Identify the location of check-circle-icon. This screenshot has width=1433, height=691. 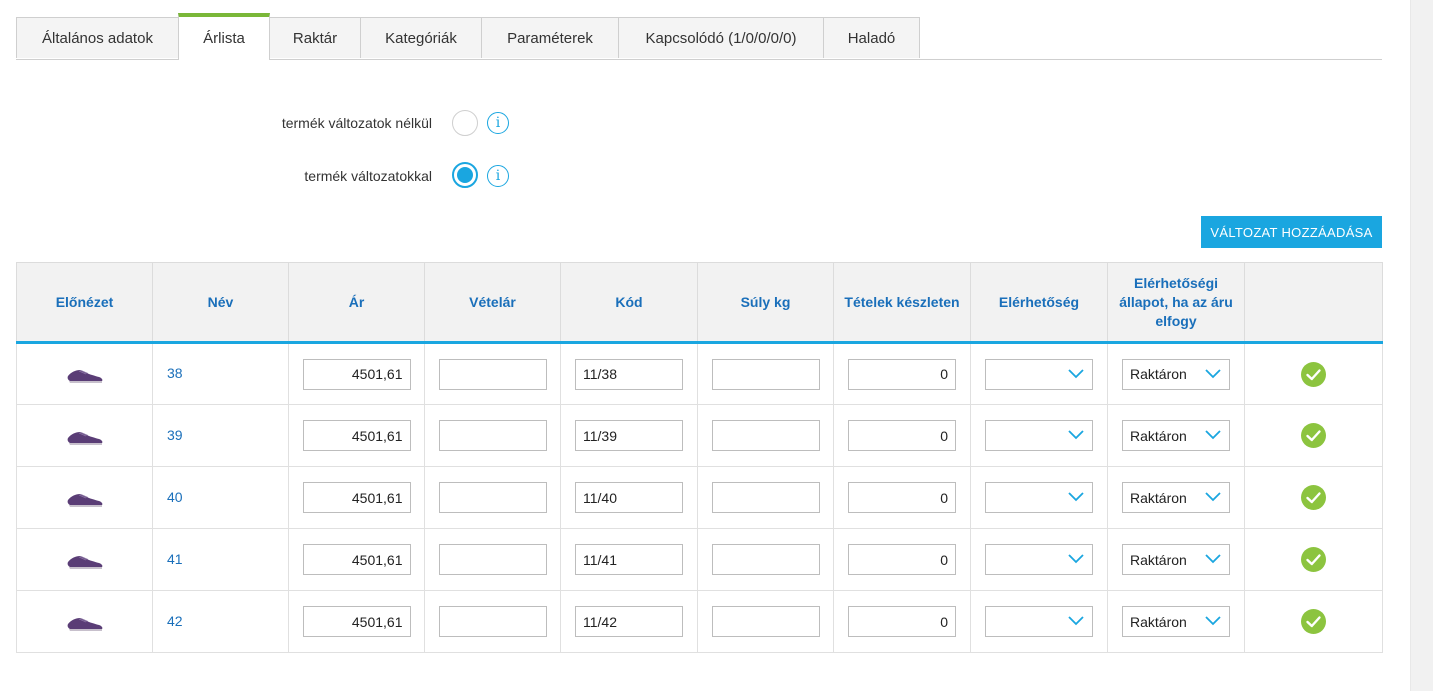
(1313, 559).